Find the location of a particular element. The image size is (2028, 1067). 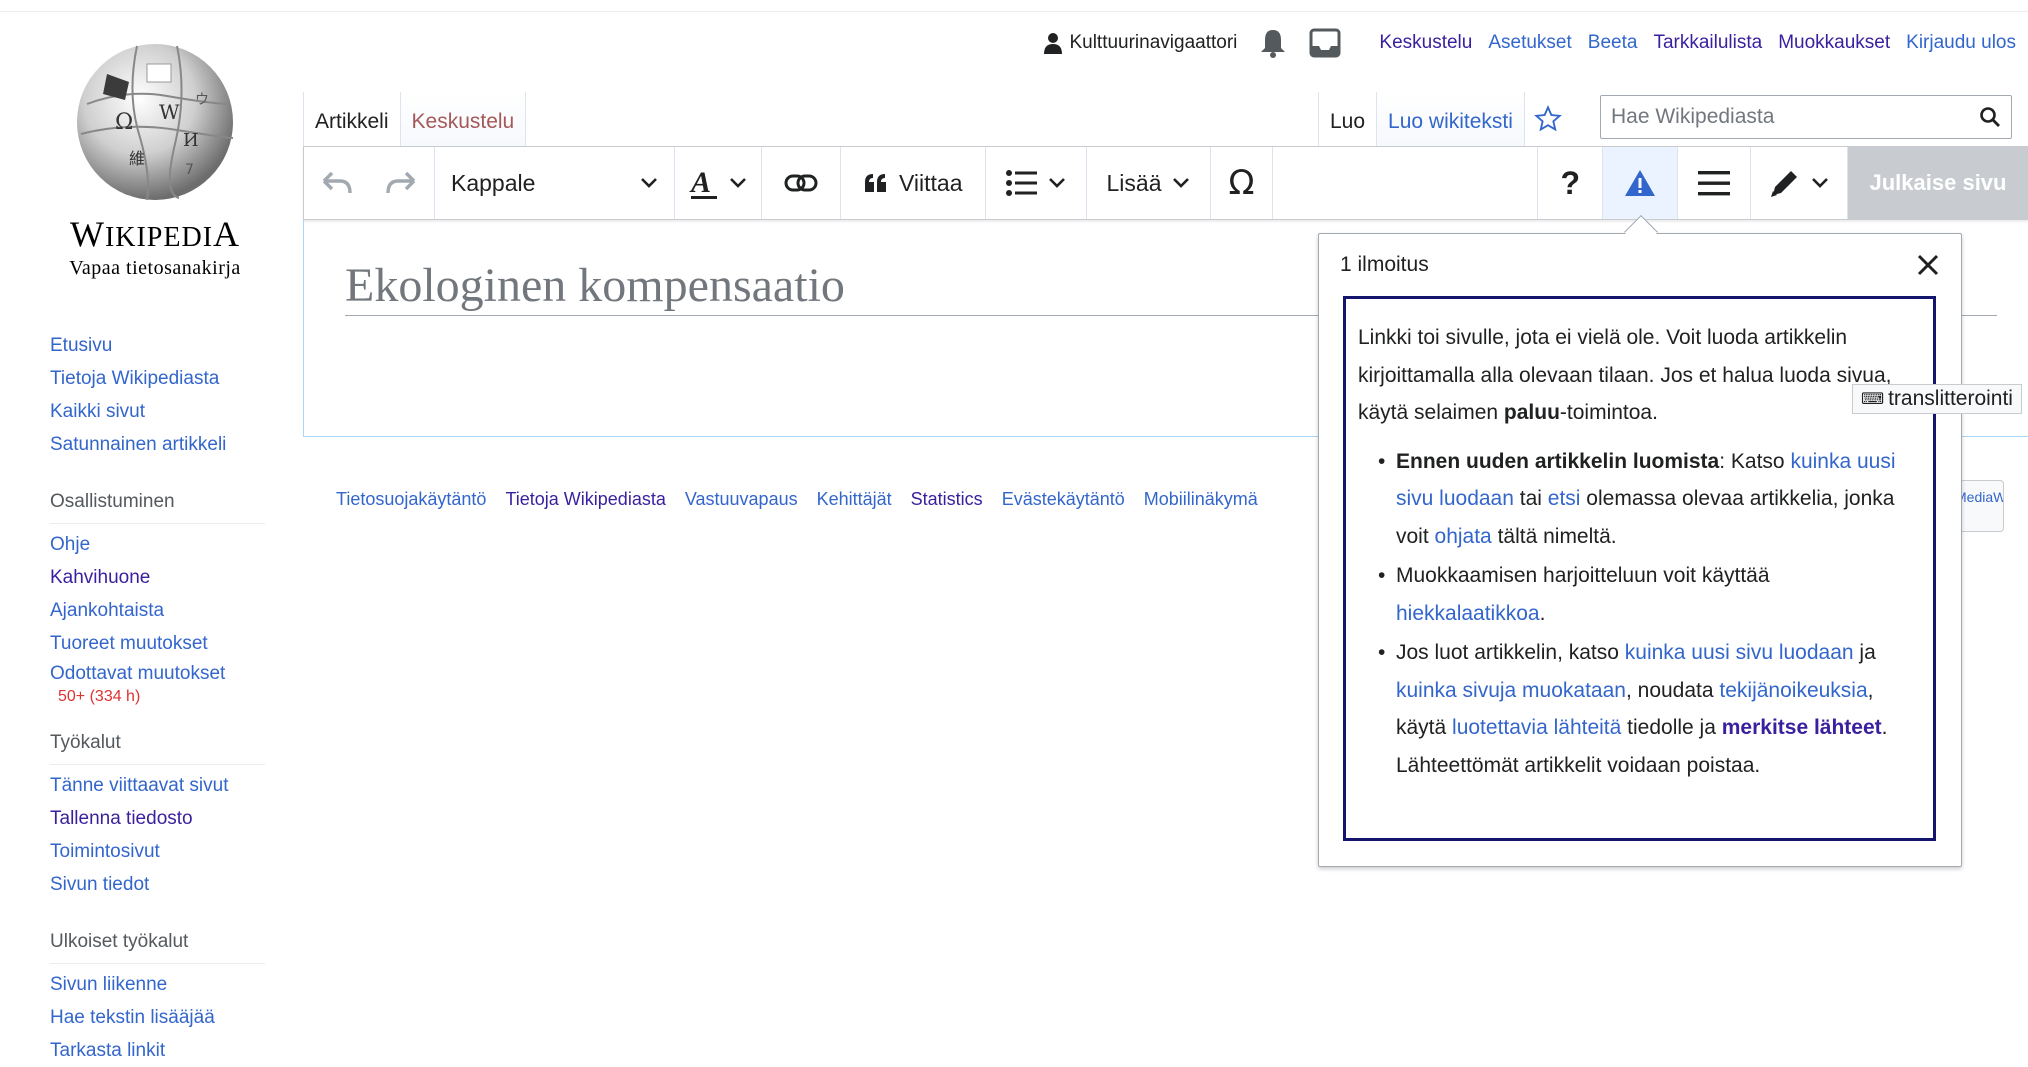

link-how-to-edit: kuinka sivuja muokataan is located at coordinates (1511, 690).